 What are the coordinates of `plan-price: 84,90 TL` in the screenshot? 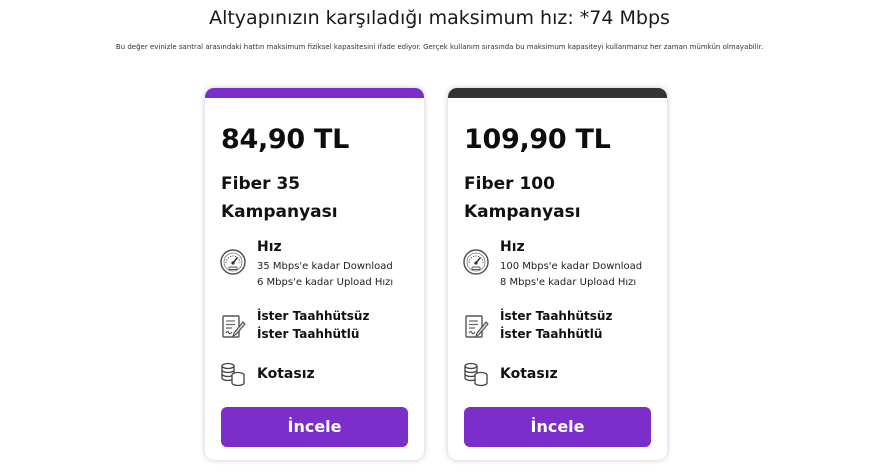 It's located at (285, 139).